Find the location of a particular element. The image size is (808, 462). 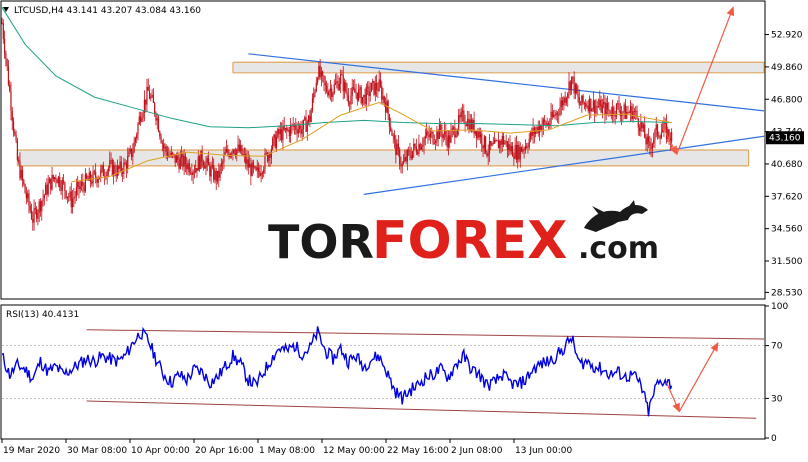

price-tick-label-2: 34.560 is located at coordinates (787, 230).